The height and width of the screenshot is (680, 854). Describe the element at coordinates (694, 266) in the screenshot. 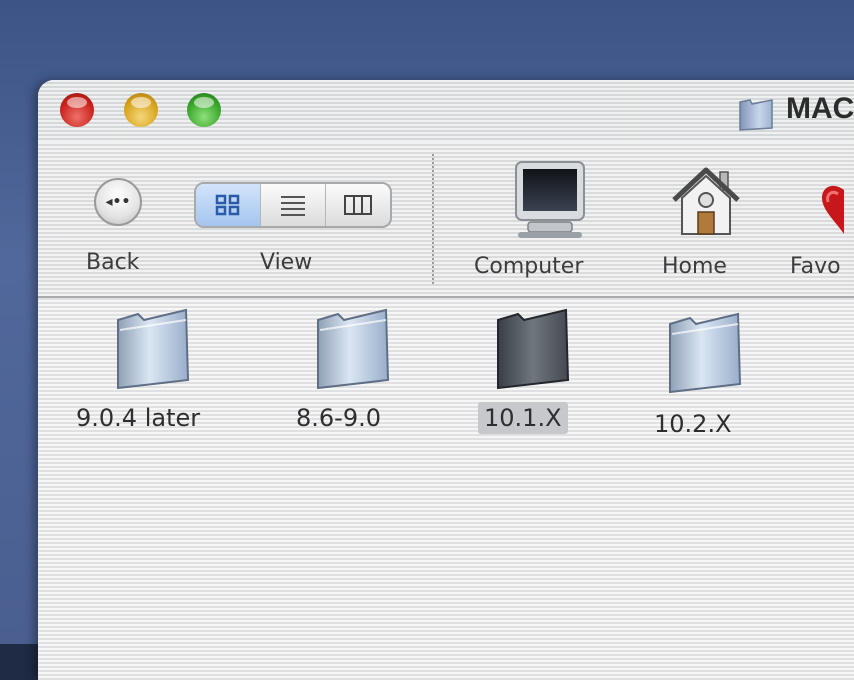

I see `home-label: Home` at that location.